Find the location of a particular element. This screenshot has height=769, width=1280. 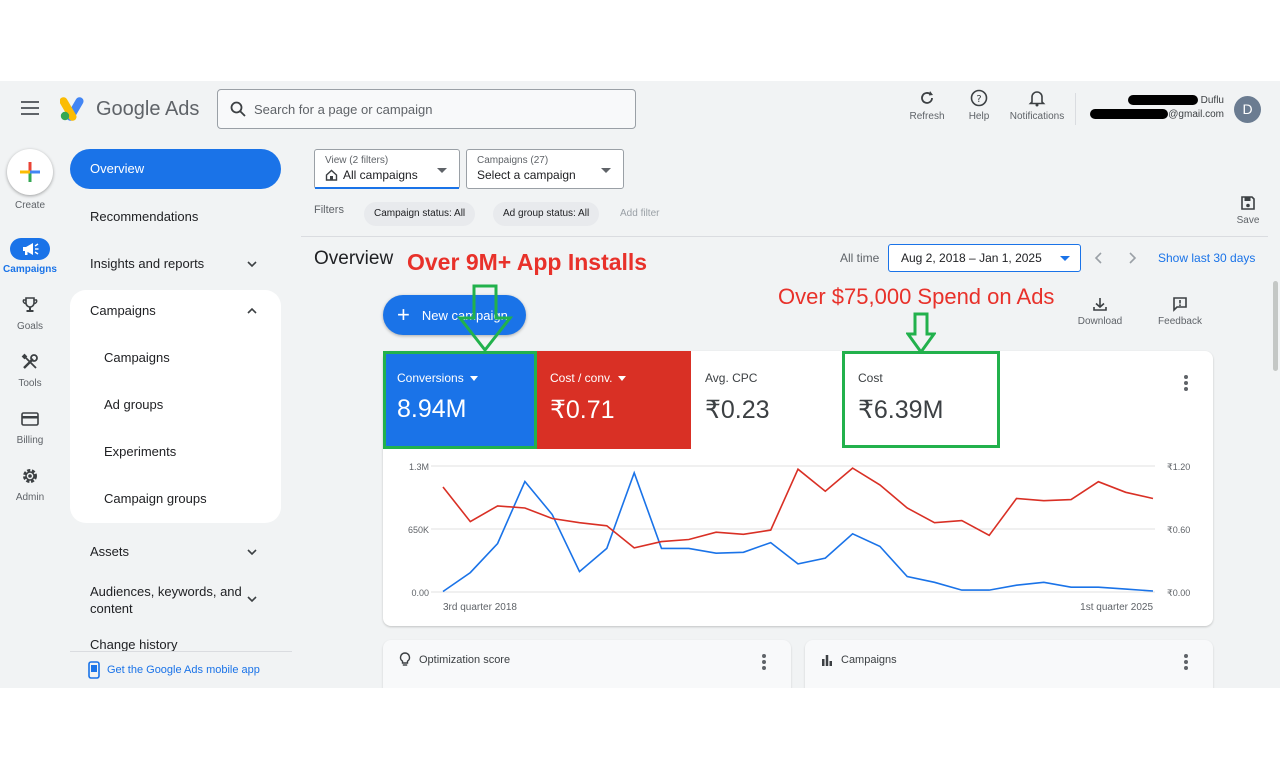

mobile-app-link: Get the Google Ads mobile app is located at coordinates (174, 670).